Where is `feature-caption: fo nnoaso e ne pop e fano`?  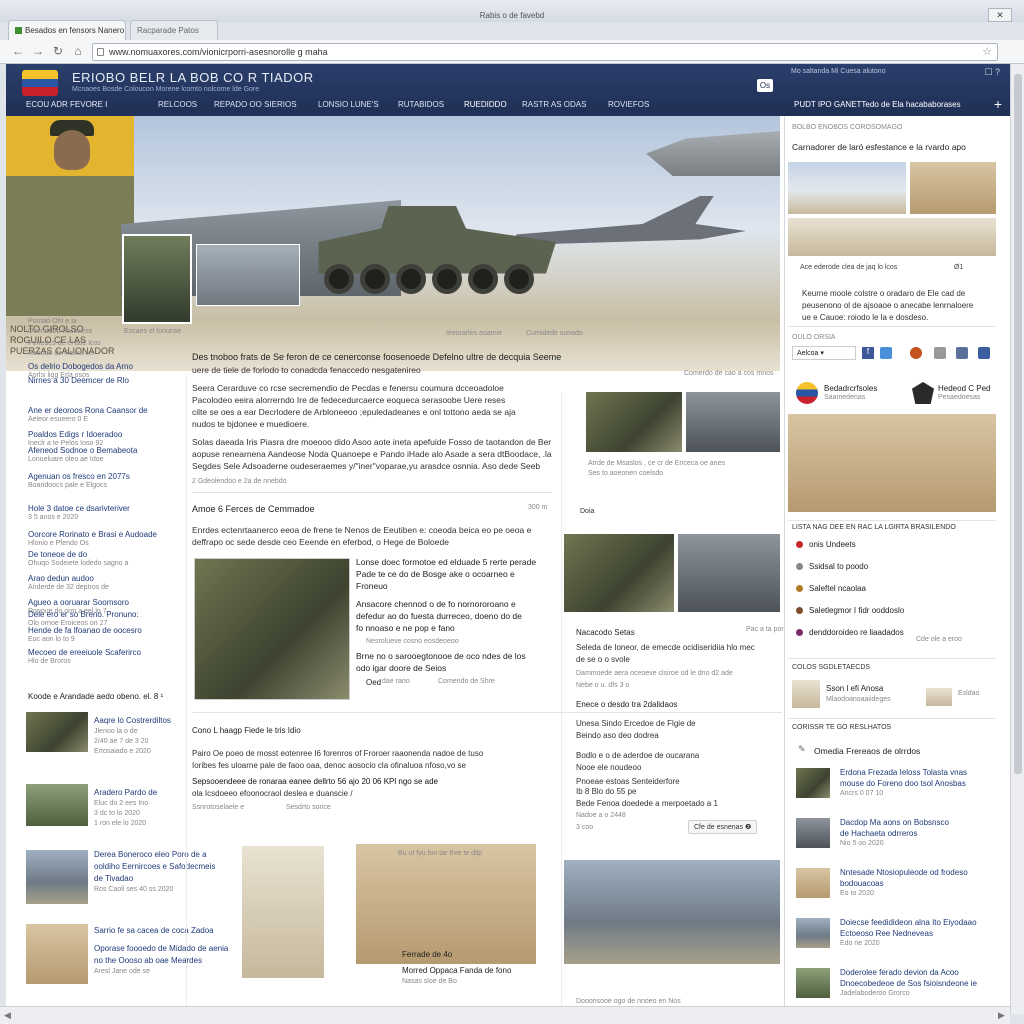 feature-caption: fo nnoaso e ne pop e fano is located at coordinates (405, 628).